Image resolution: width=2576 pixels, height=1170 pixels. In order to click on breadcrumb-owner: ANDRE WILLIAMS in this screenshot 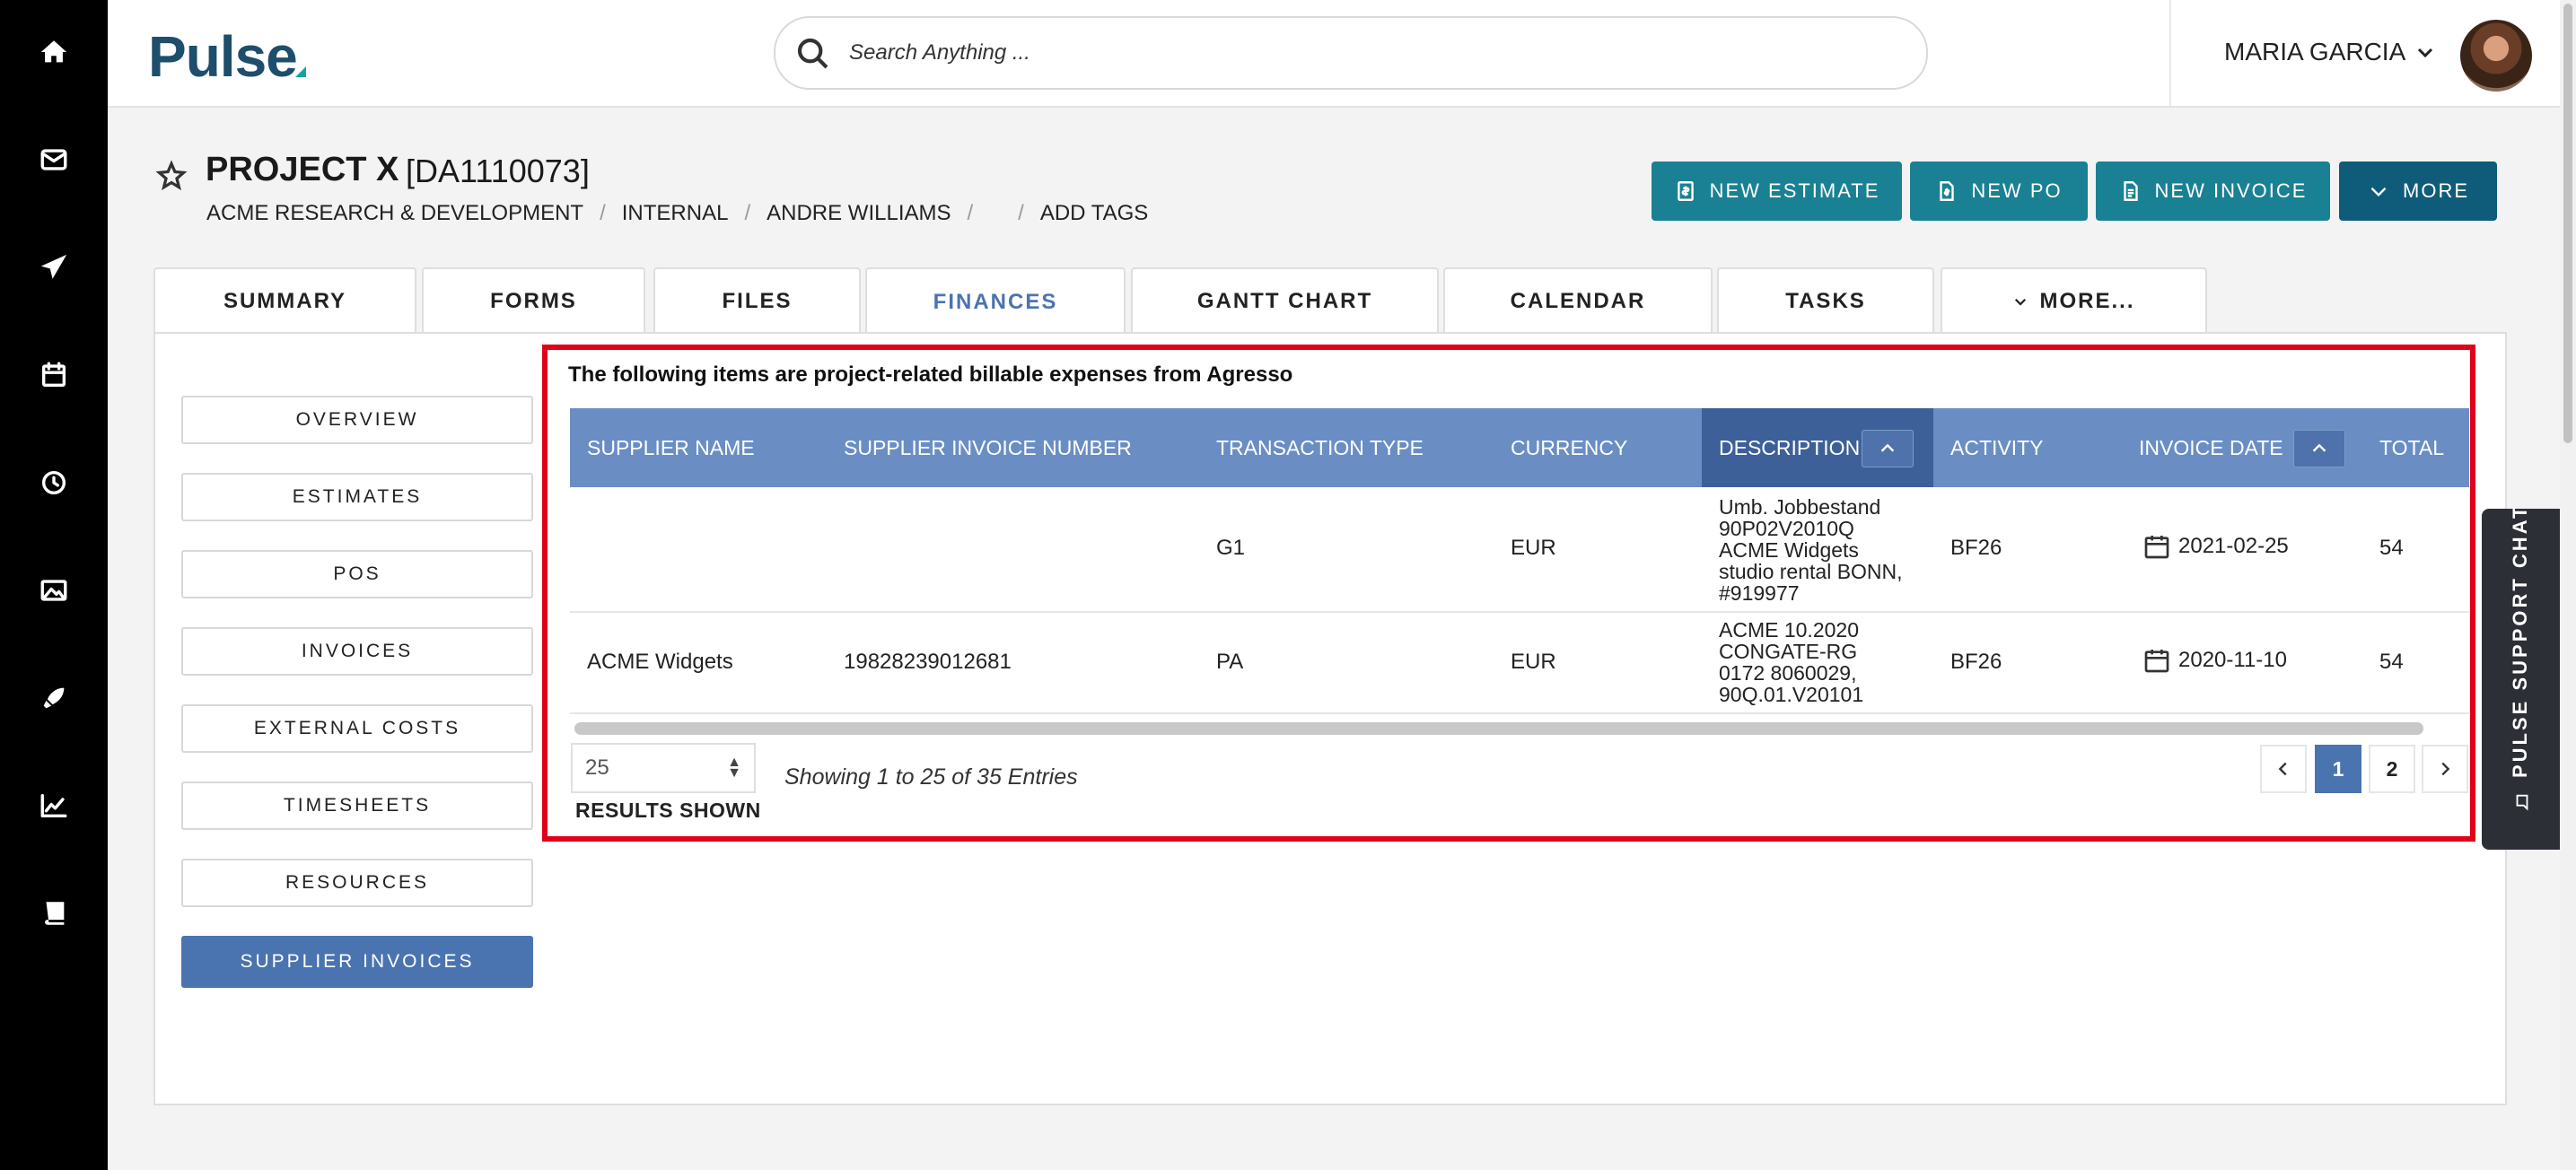, I will do `click(859, 214)`.